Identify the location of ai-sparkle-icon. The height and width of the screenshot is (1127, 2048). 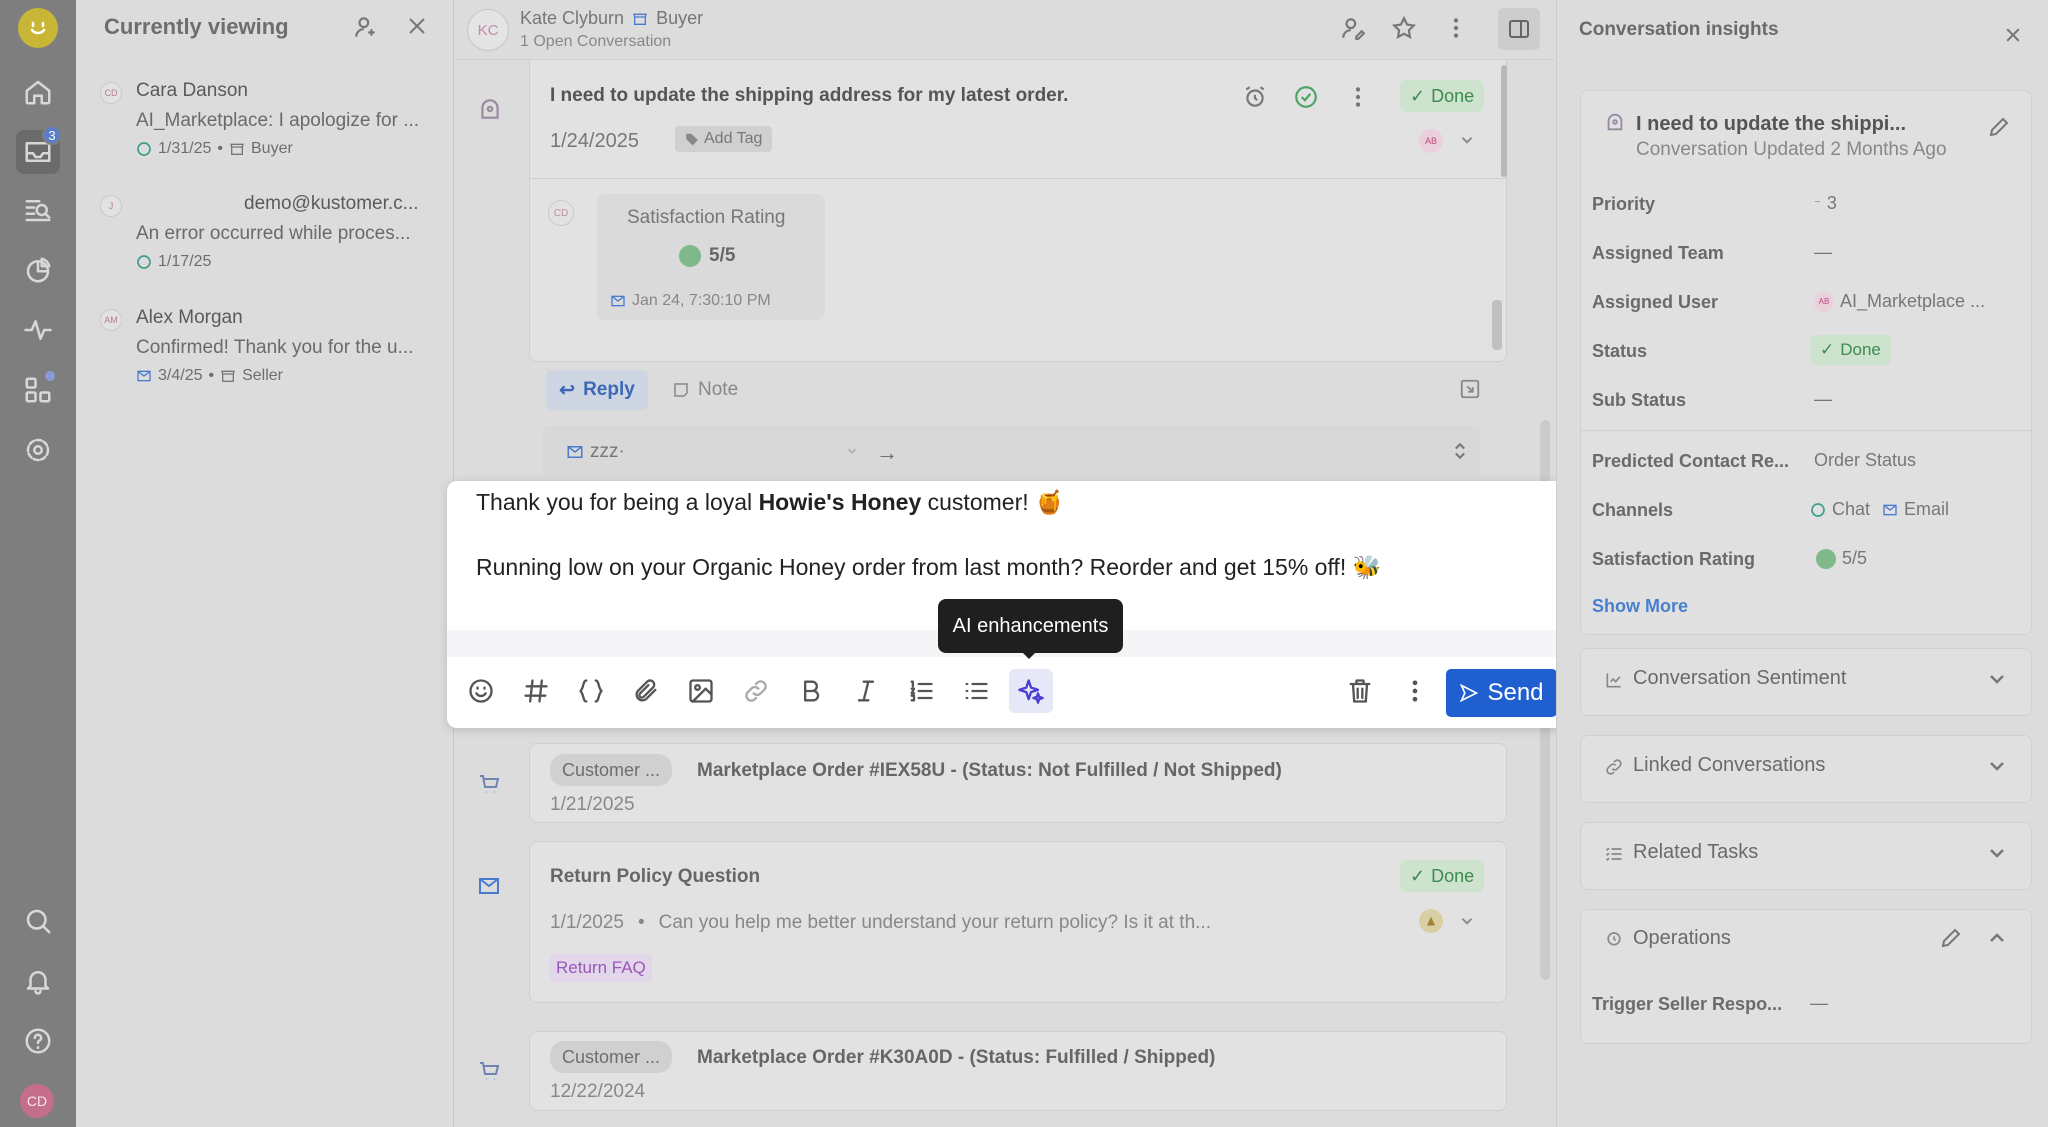
(1031, 691).